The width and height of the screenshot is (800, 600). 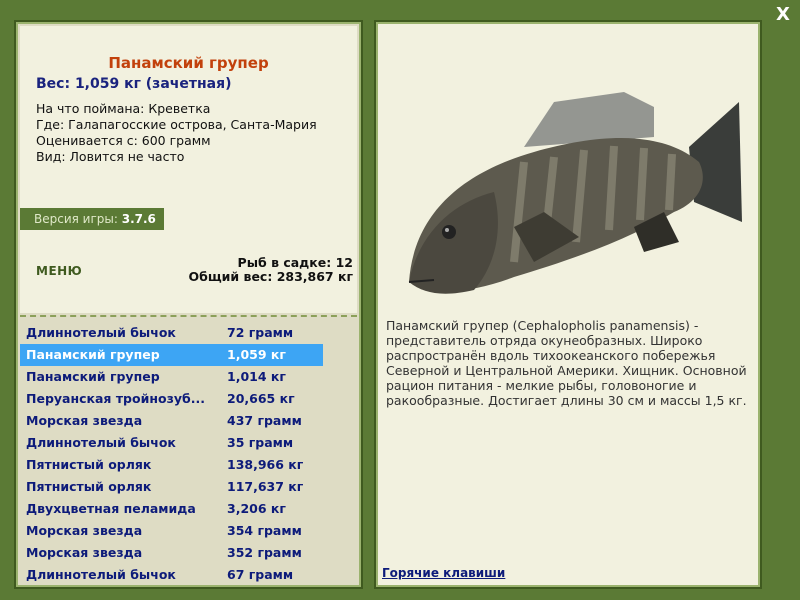 I want to click on catch-weight: 352 грамм, so click(x=264, y=552).